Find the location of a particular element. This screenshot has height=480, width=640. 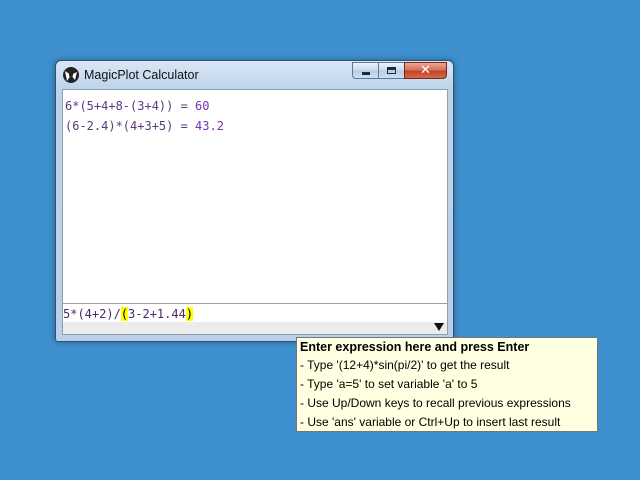

history-result: 60 is located at coordinates (202, 106).